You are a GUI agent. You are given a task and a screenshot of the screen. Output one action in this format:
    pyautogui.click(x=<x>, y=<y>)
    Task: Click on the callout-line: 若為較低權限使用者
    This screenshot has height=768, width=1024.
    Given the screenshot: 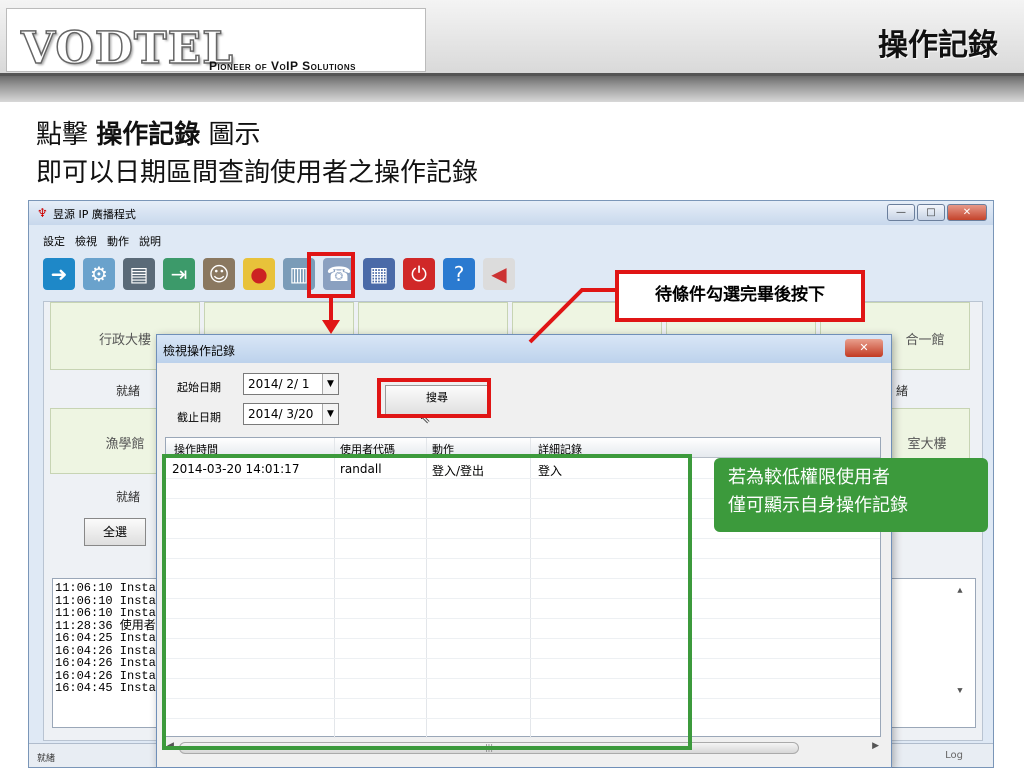 What is the action you would take?
    pyautogui.click(x=809, y=477)
    